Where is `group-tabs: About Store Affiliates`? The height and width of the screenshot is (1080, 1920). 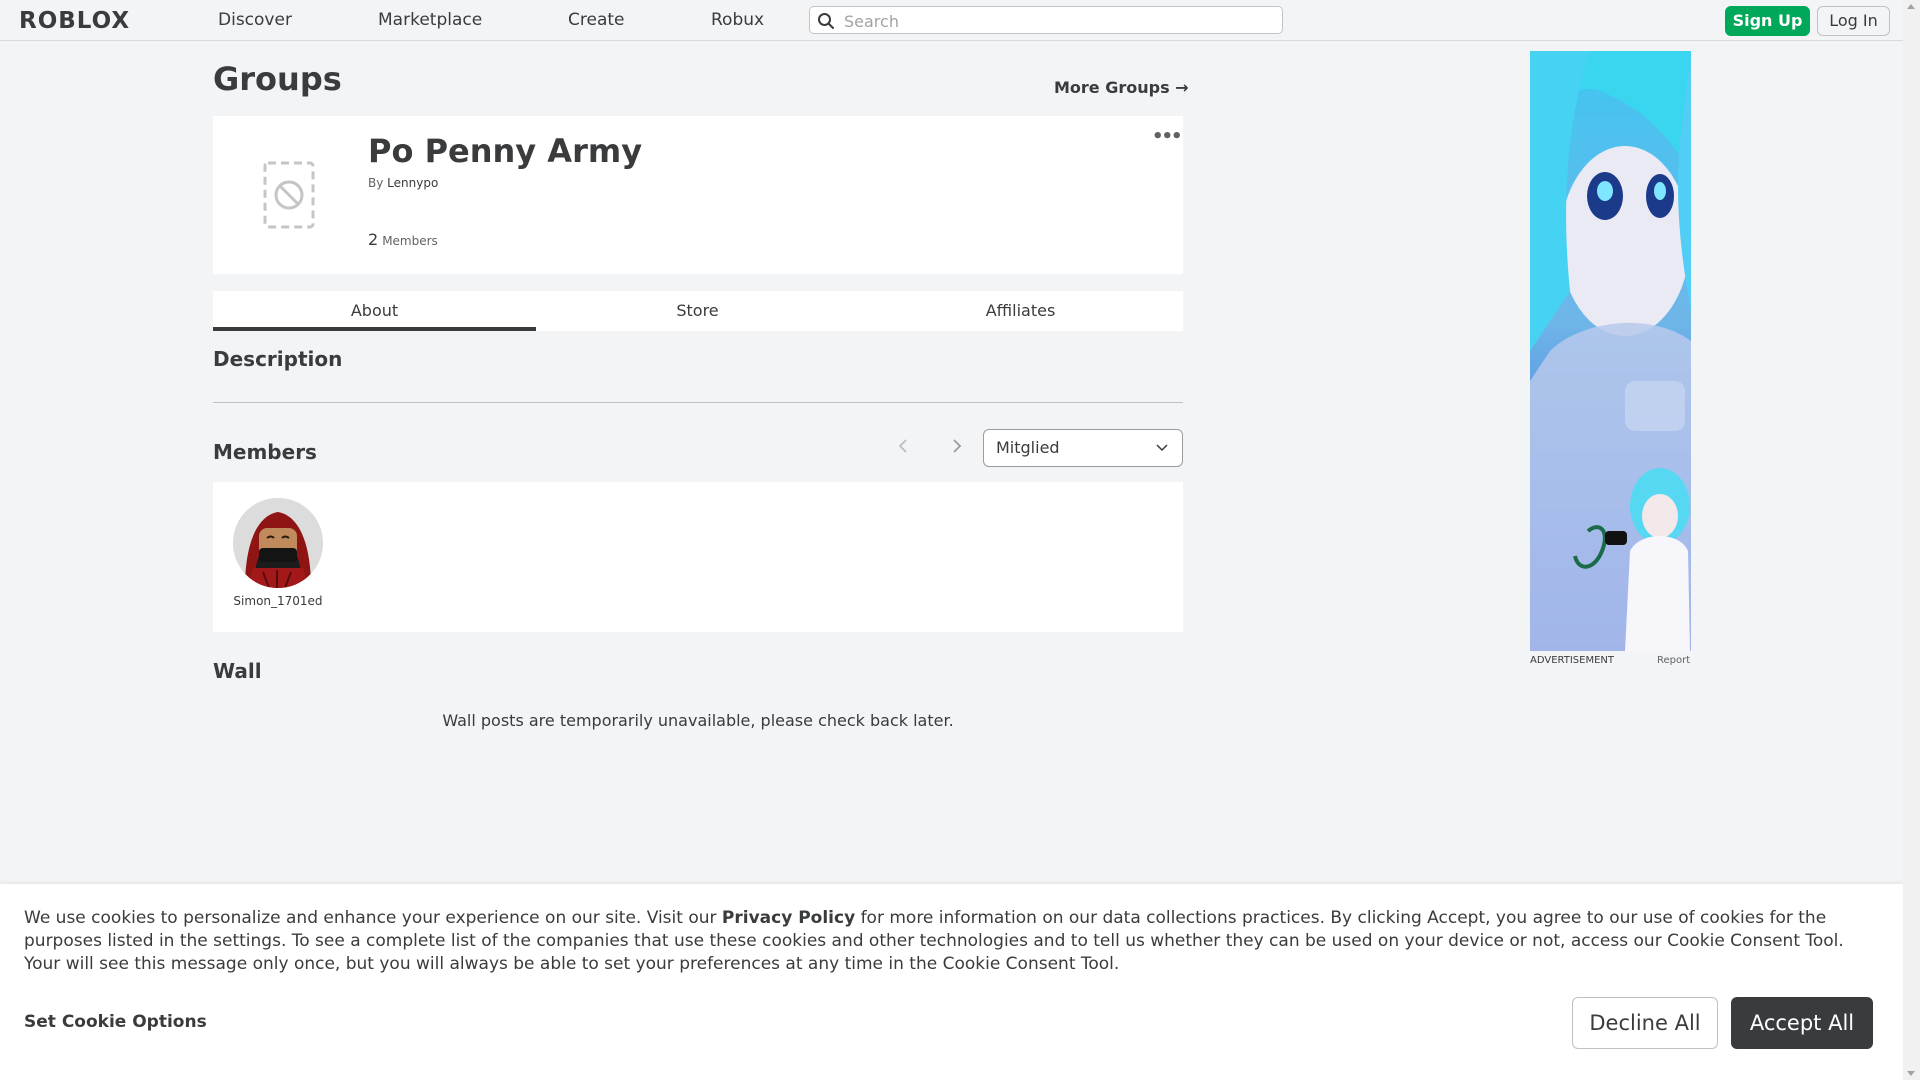 group-tabs: About Store Affiliates is located at coordinates (698, 311).